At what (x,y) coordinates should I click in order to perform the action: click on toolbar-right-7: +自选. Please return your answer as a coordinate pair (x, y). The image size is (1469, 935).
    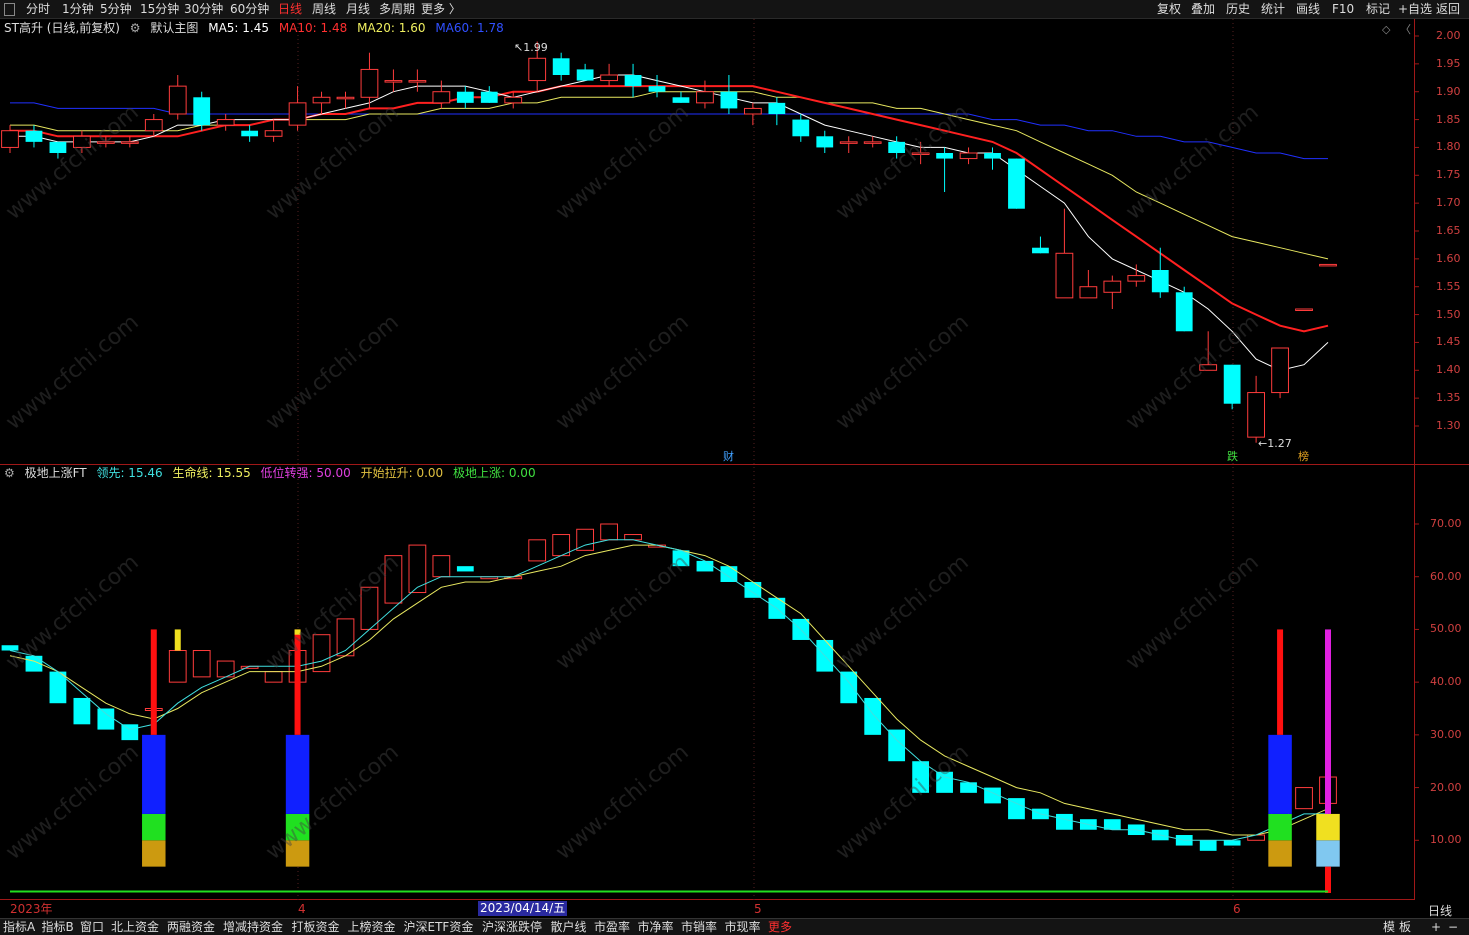
    Looking at the image, I should click on (1415, 9).